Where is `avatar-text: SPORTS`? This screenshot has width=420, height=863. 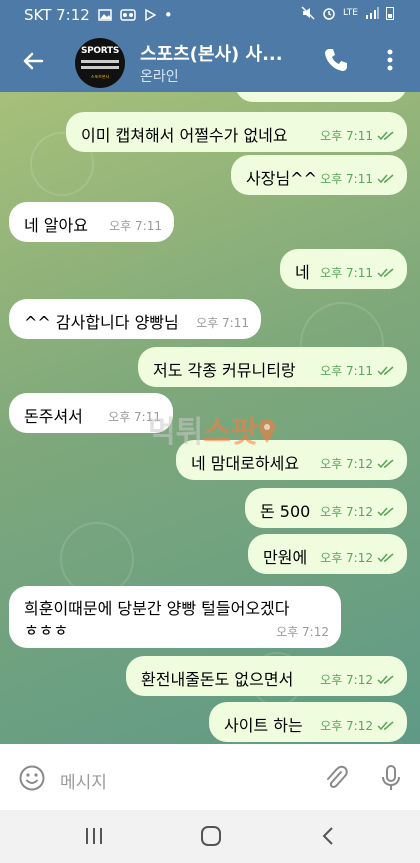
avatar-text: SPORTS is located at coordinates (100, 51).